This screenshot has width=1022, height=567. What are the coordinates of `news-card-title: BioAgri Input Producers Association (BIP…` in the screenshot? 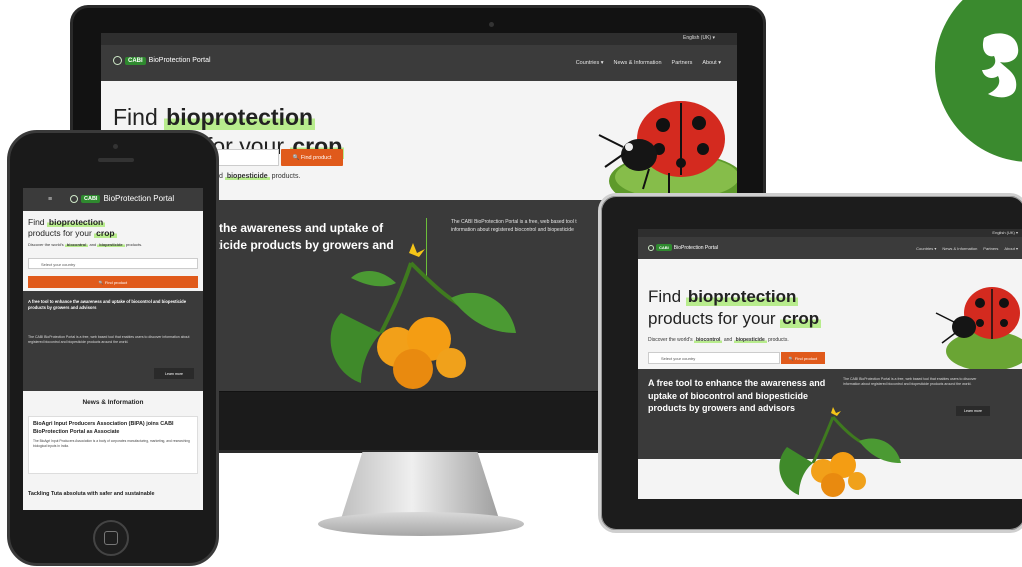 It's located at (114, 428).